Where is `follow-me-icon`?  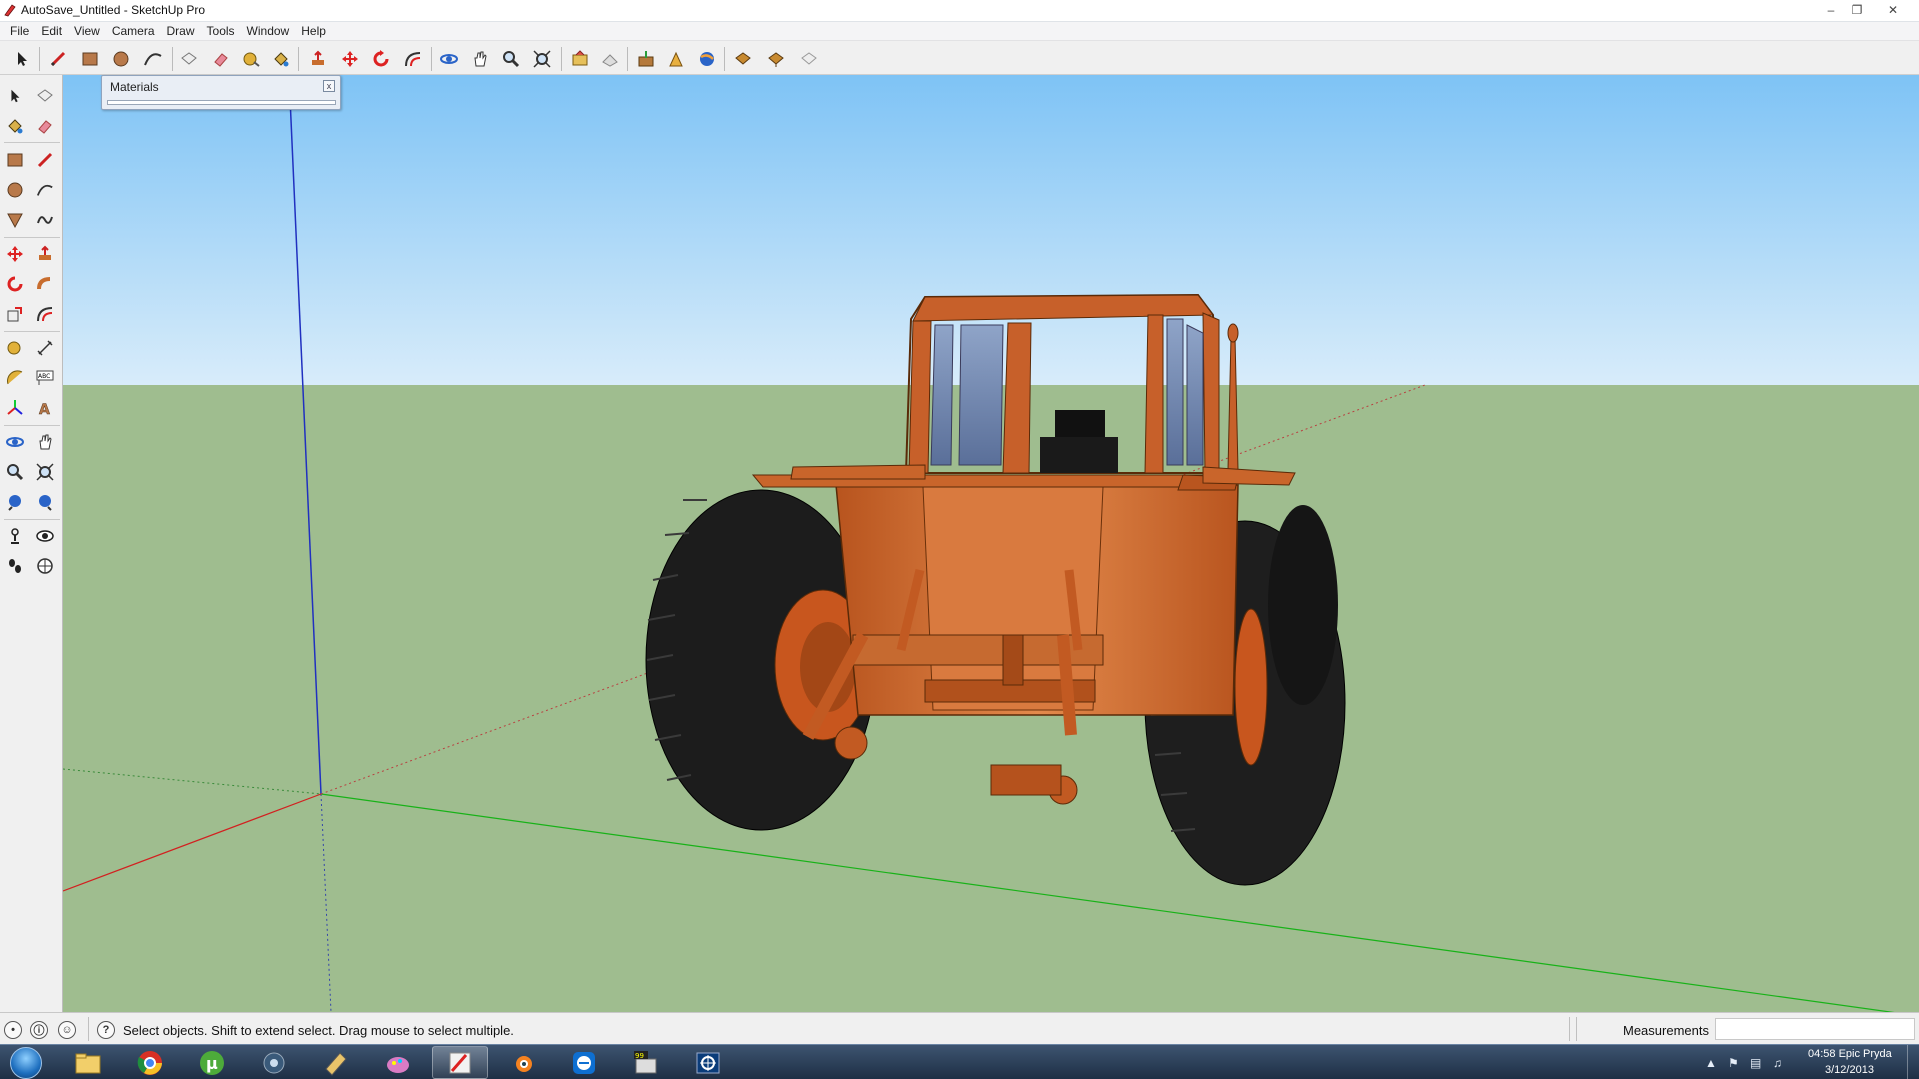
follow-me-icon is located at coordinates (45, 284).